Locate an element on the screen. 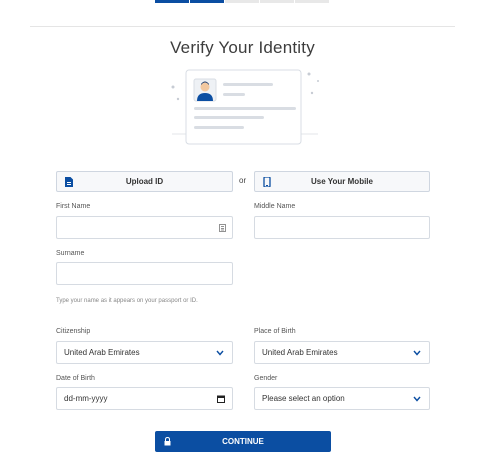  first-name-label: First Name is located at coordinates (73, 206).